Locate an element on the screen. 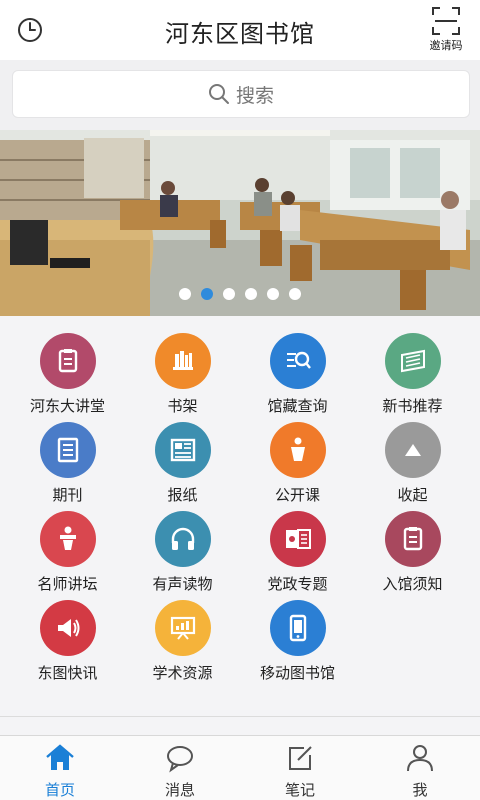 The image size is (480, 800). new-book-icon is located at coordinates (412, 361).